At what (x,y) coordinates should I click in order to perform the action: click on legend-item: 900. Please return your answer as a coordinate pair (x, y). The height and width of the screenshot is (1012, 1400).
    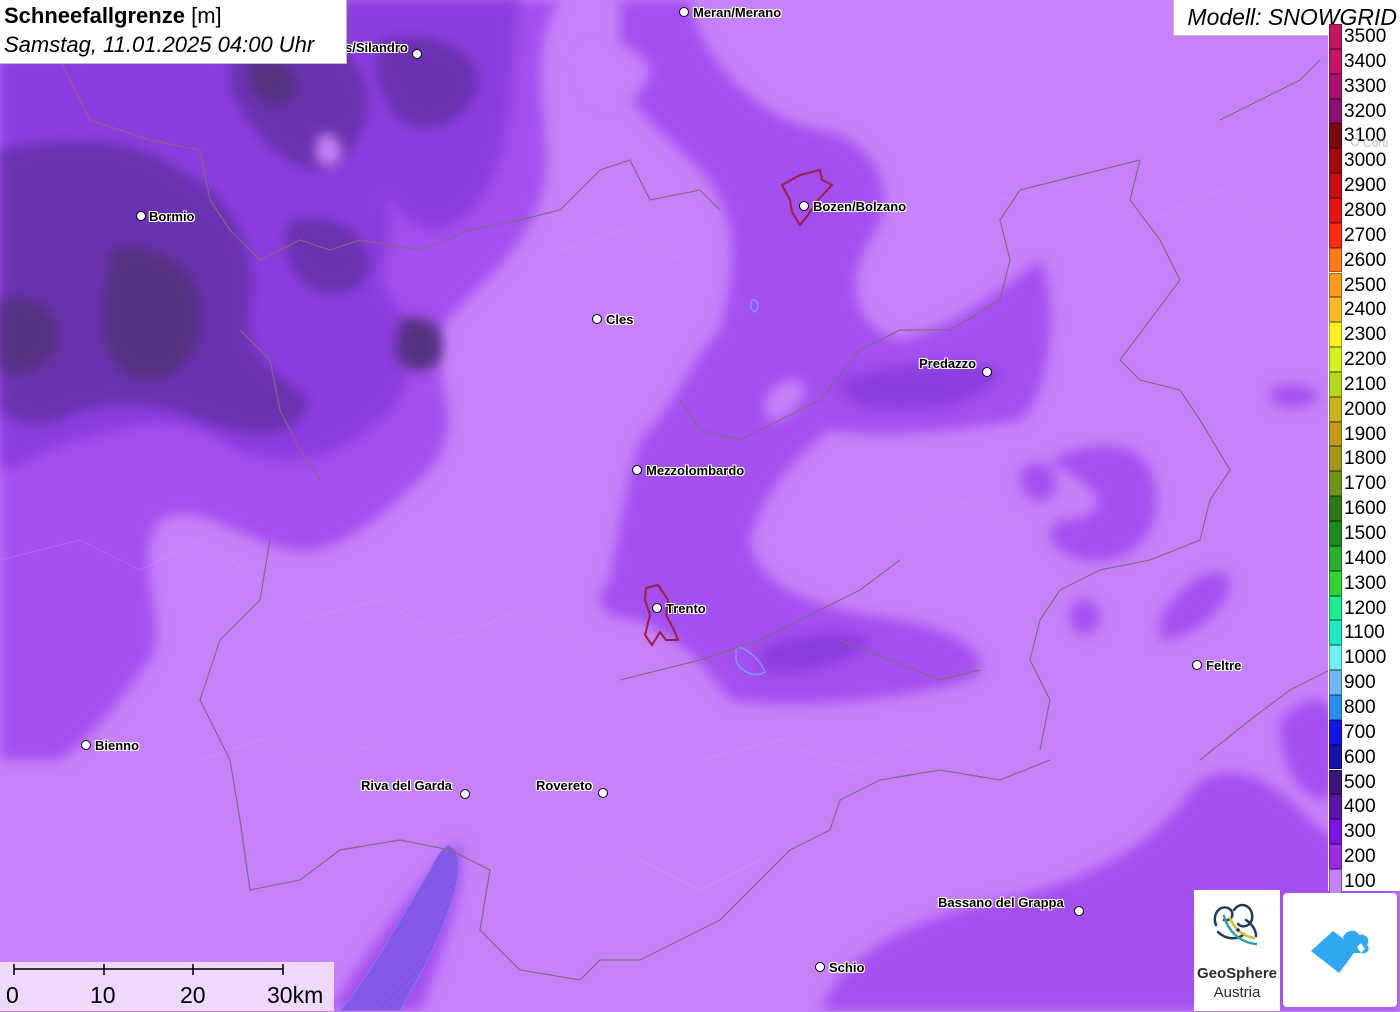
    Looking at the image, I should click on (1364, 682).